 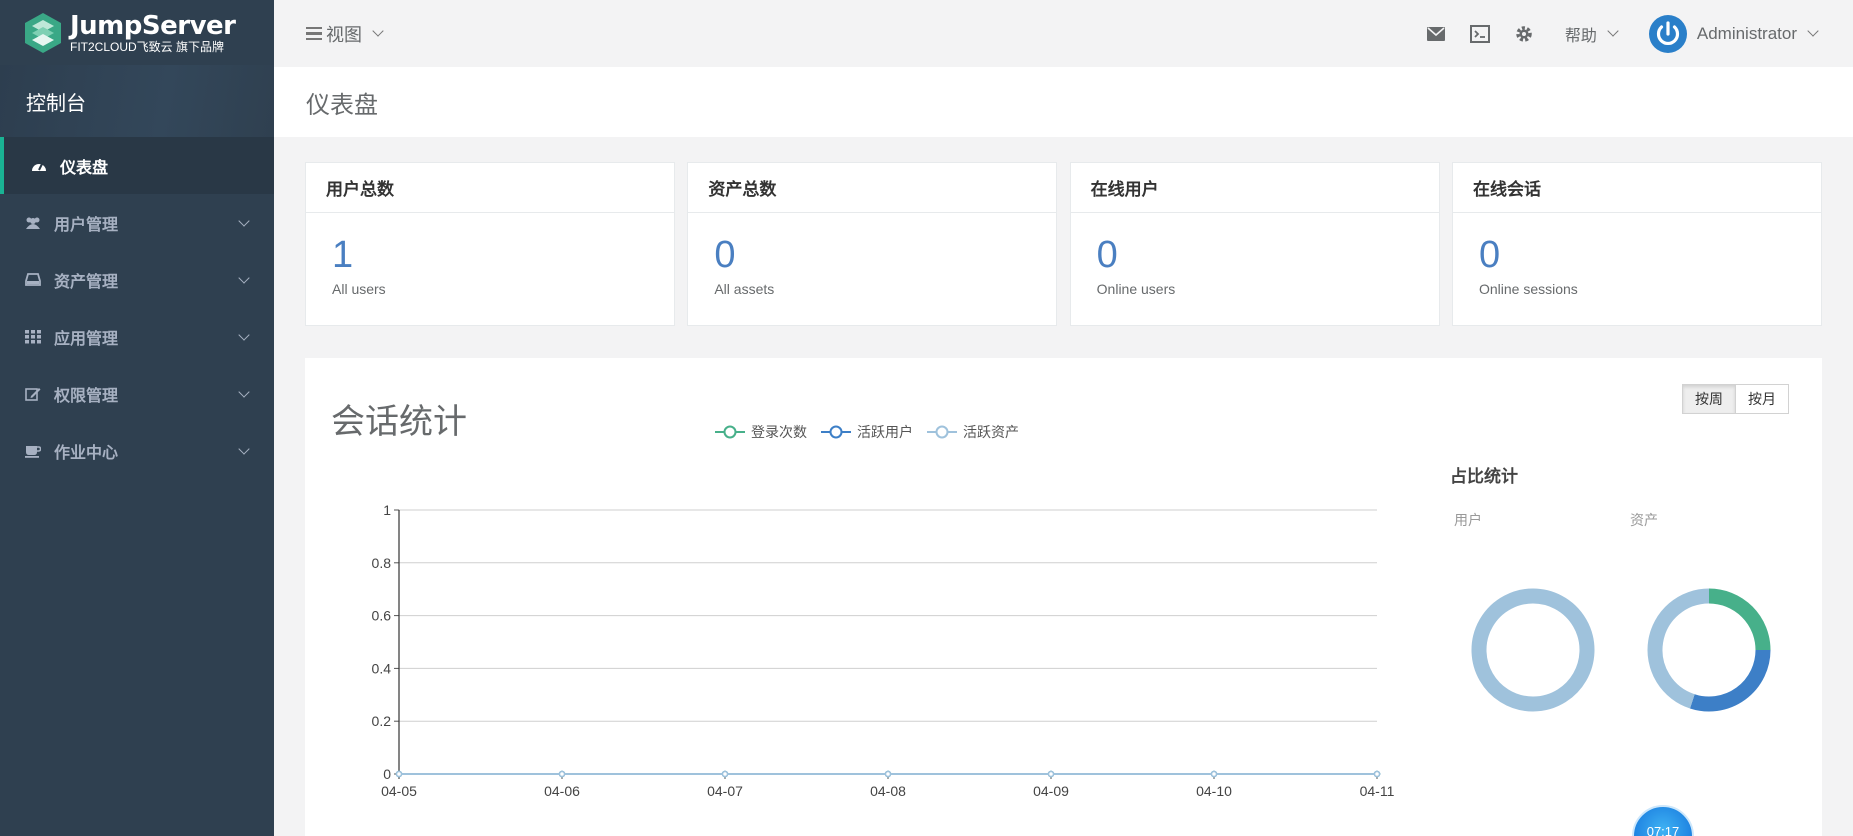 I want to click on view-menu-button: 视图, so click(x=345, y=34).